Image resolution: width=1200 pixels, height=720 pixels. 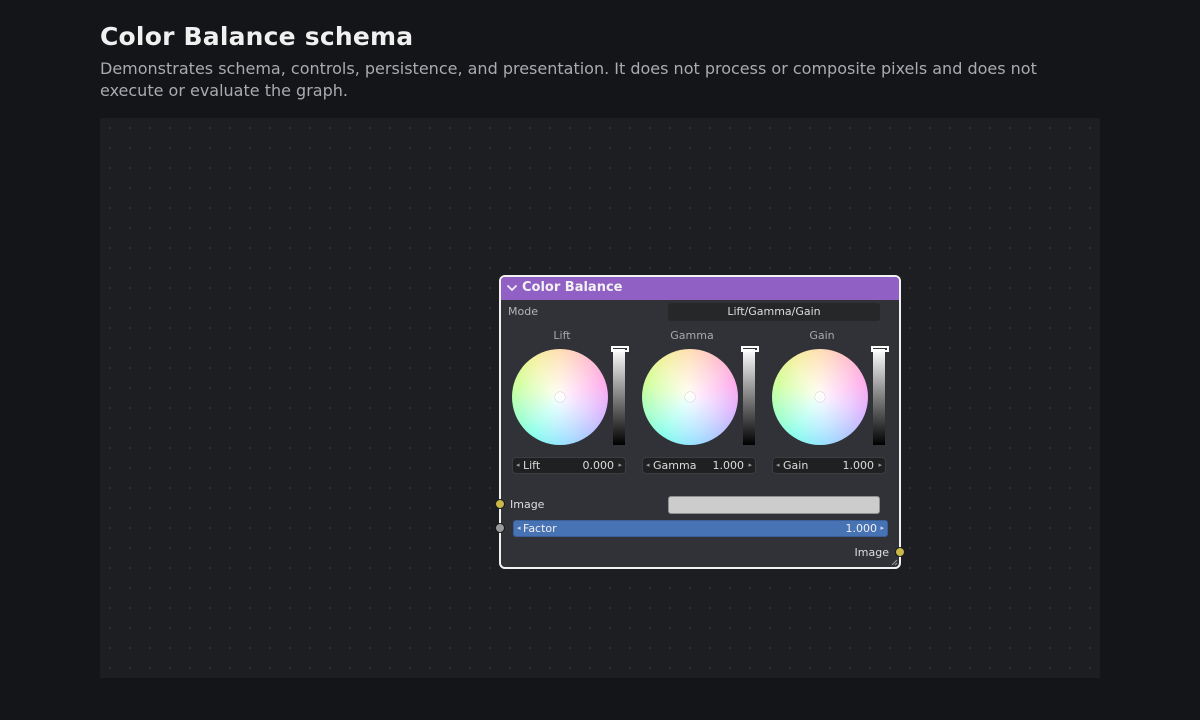 What do you see at coordinates (572, 402) in the screenshot?
I see `lift-wheel-group: Lift` at bounding box center [572, 402].